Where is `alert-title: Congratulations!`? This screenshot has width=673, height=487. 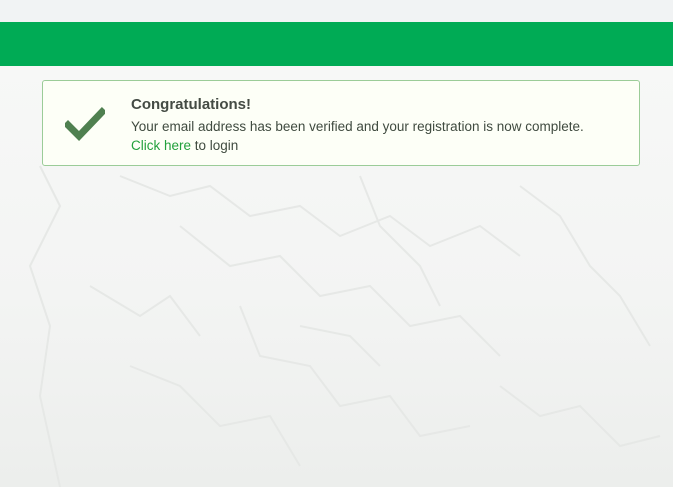 alert-title: Congratulations! is located at coordinates (191, 104).